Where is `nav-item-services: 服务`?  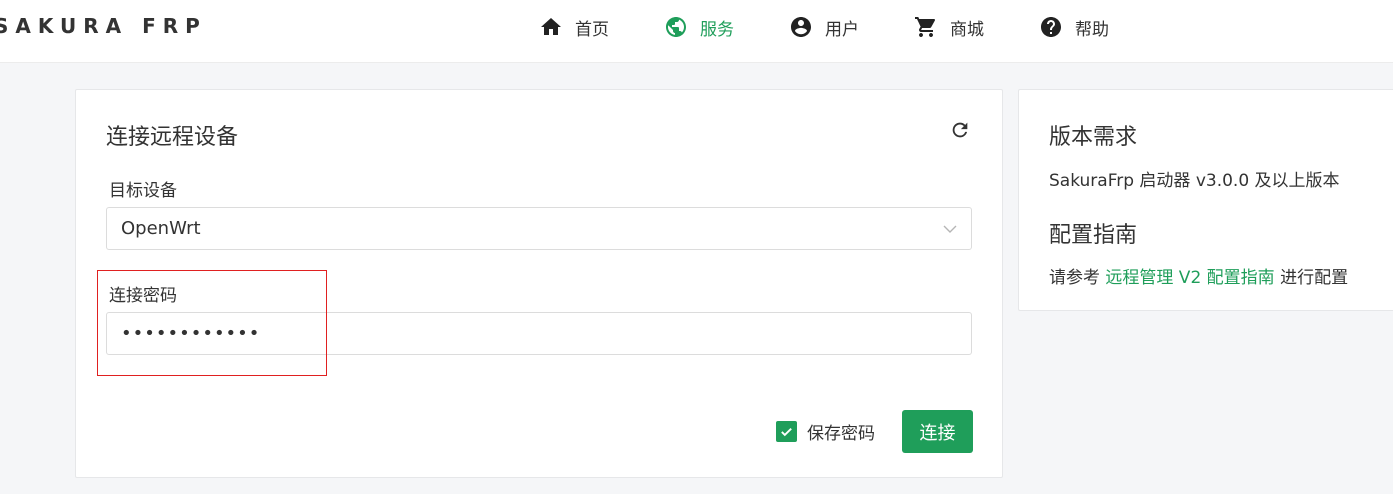
nav-item-services: 服务 is located at coordinates (699, 27).